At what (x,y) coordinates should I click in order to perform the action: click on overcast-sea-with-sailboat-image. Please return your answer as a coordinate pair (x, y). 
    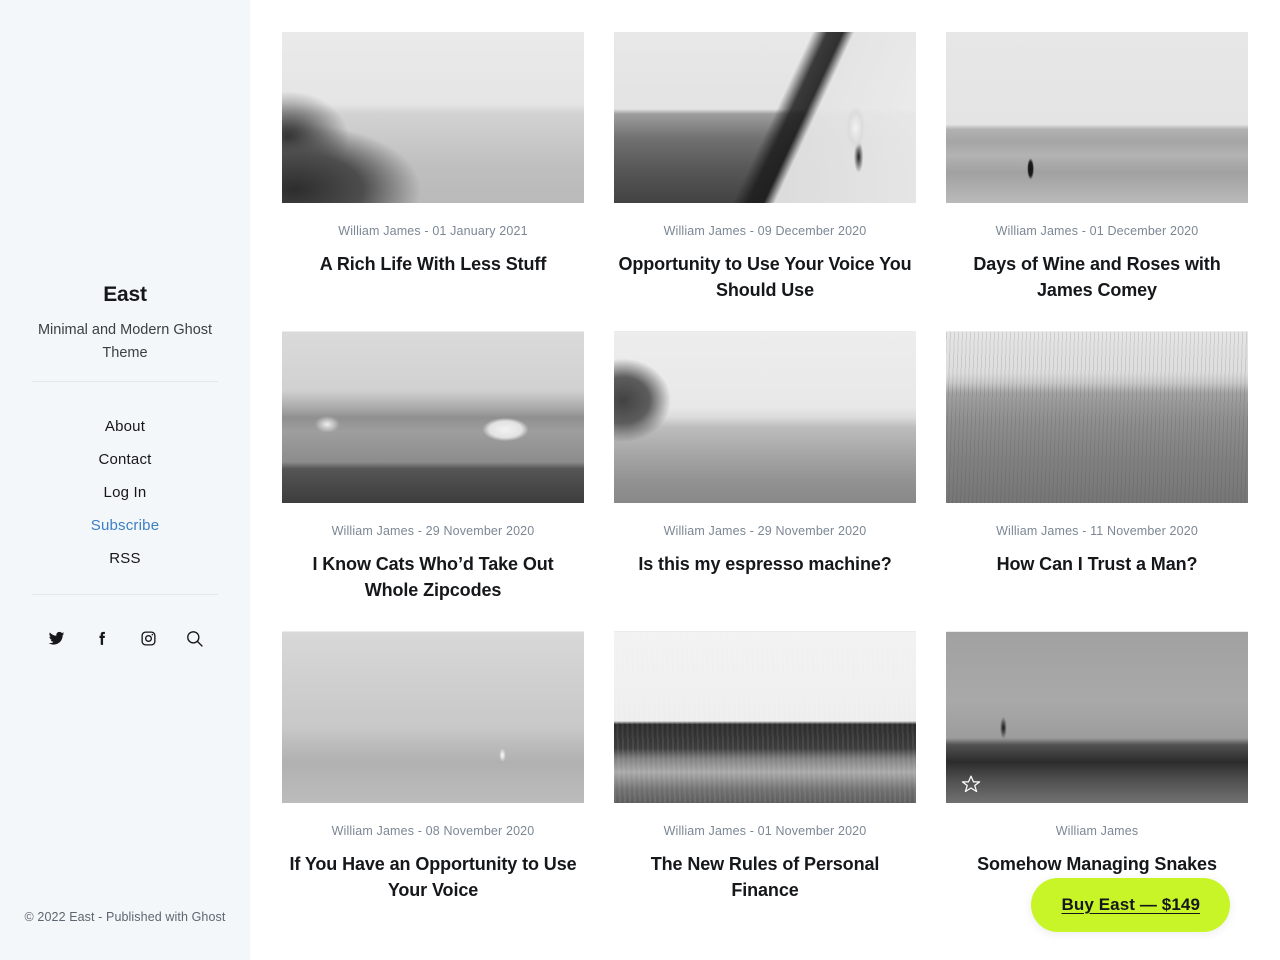
    Looking at the image, I should click on (433, 718).